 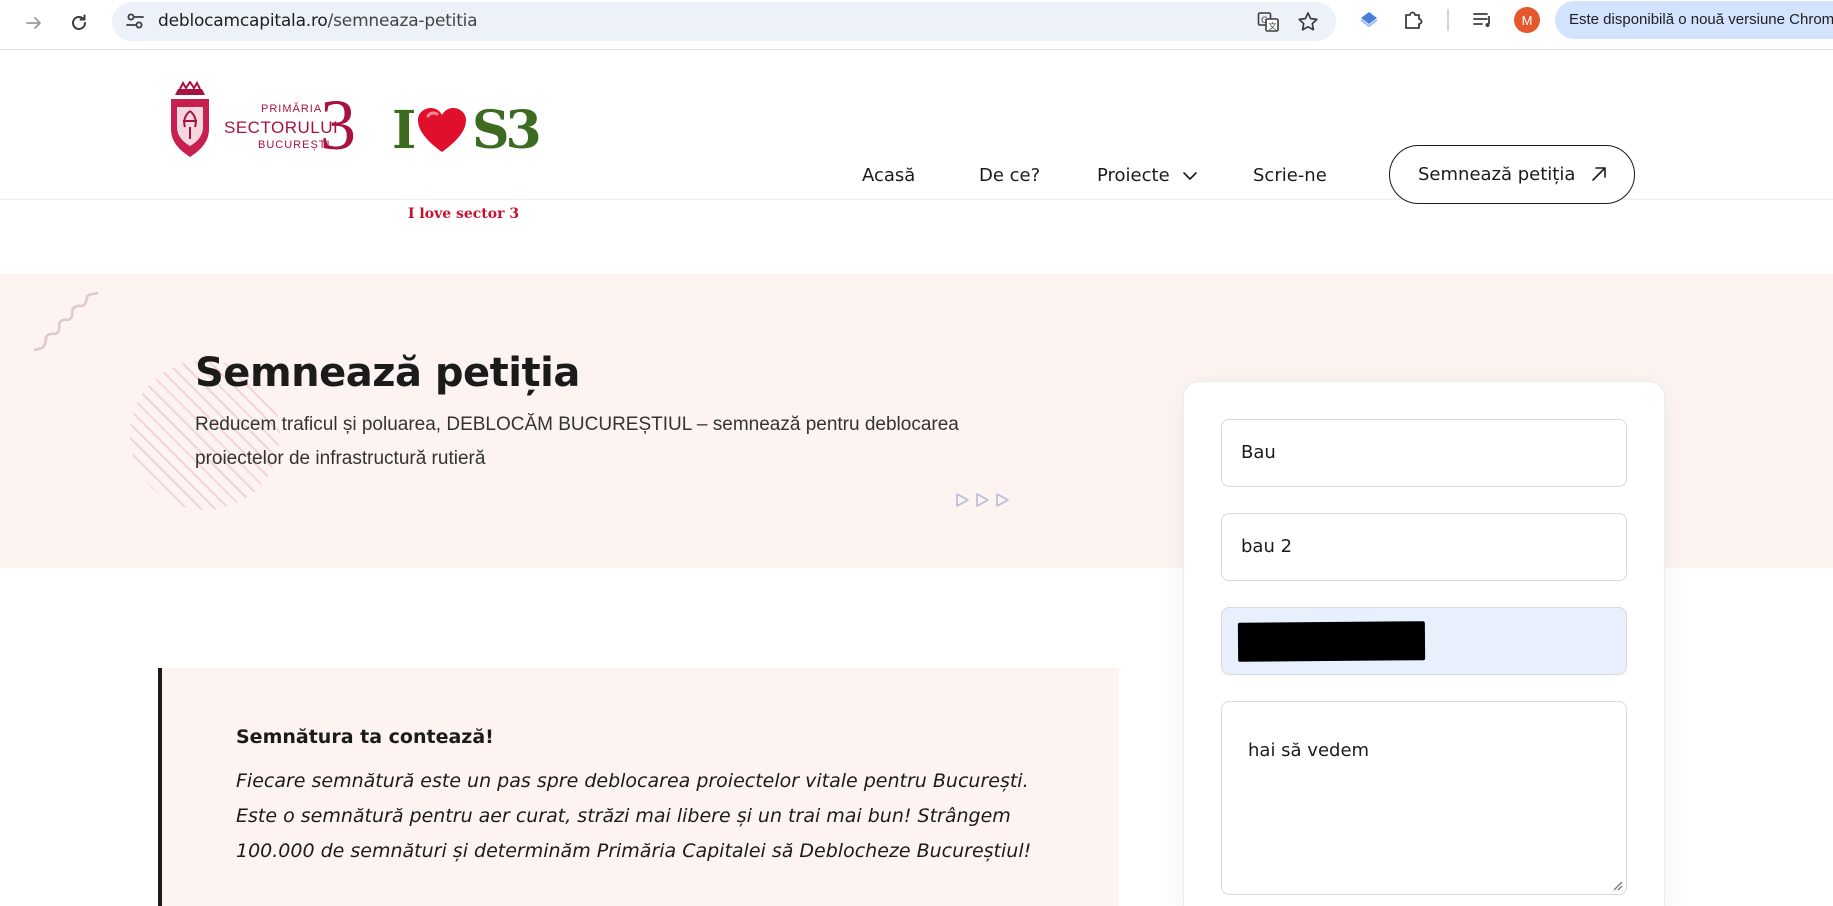 What do you see at coordinates (1448, 22) in the screenshot?
I see `toolbar-divider` at bounding box center [1448, 22].